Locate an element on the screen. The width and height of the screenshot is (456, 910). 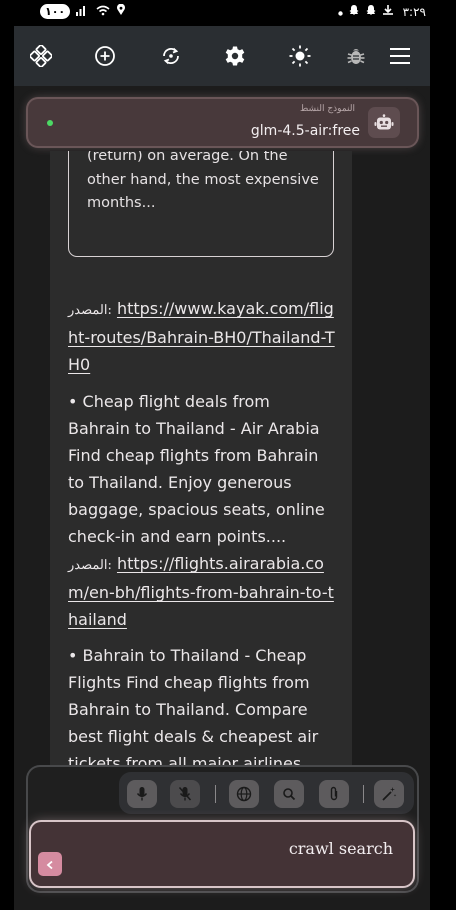
composer: crawl search is located at coordinates (222, 829).